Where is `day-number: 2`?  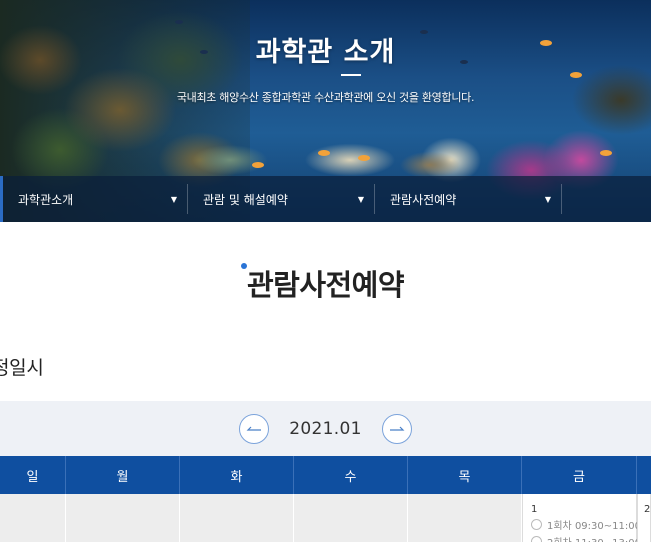 day-number: 2 is located at coordinates (647, 509).